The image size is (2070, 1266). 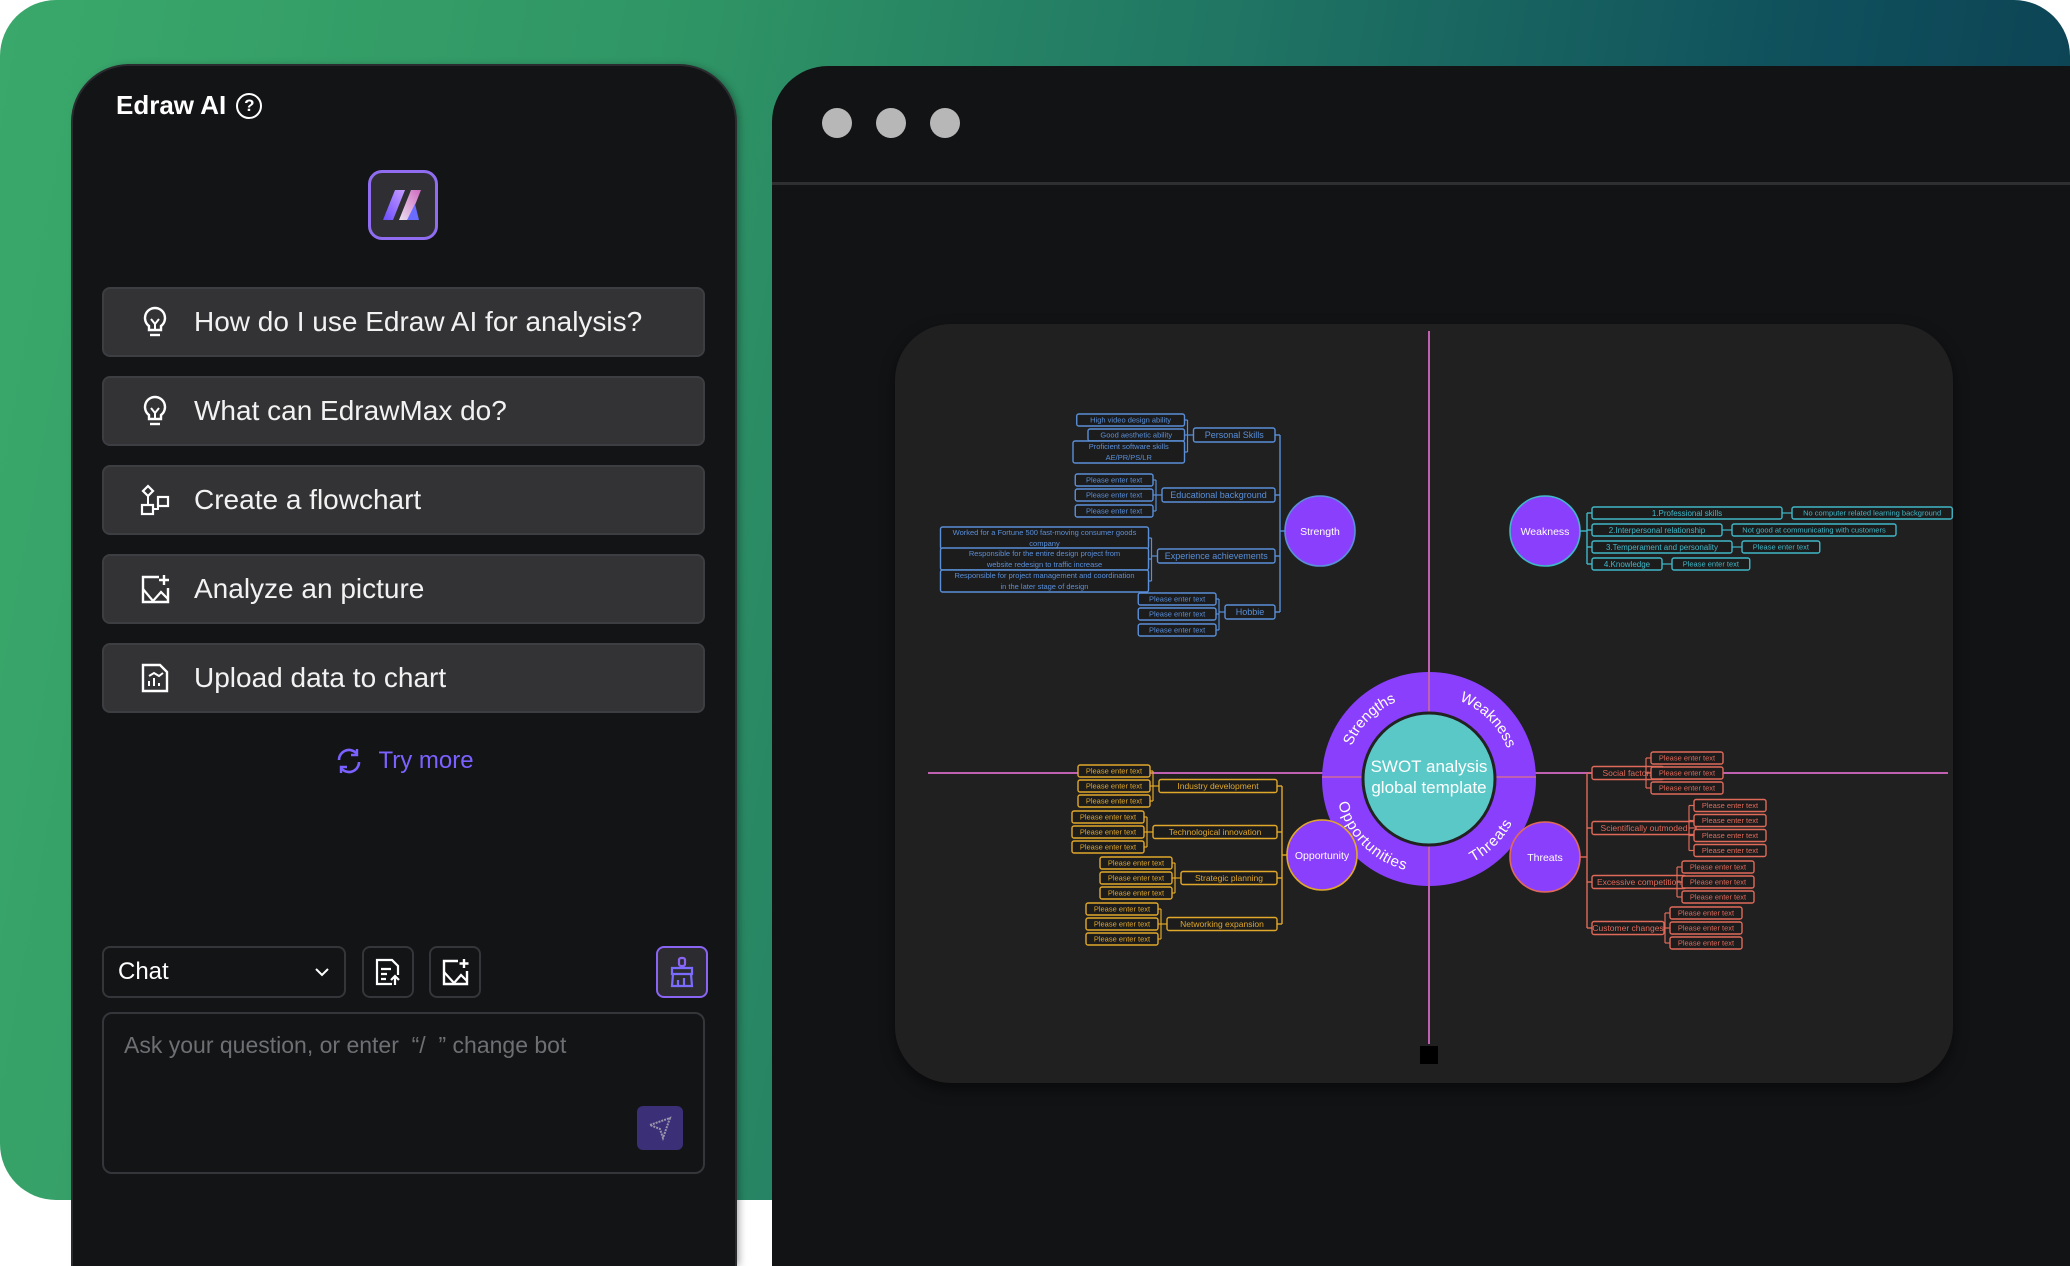 What do you see at coordinates (1218, 495) in the screenshot?
I see `strength-branch-text: Educational background` at bounding box center [1218, 495].